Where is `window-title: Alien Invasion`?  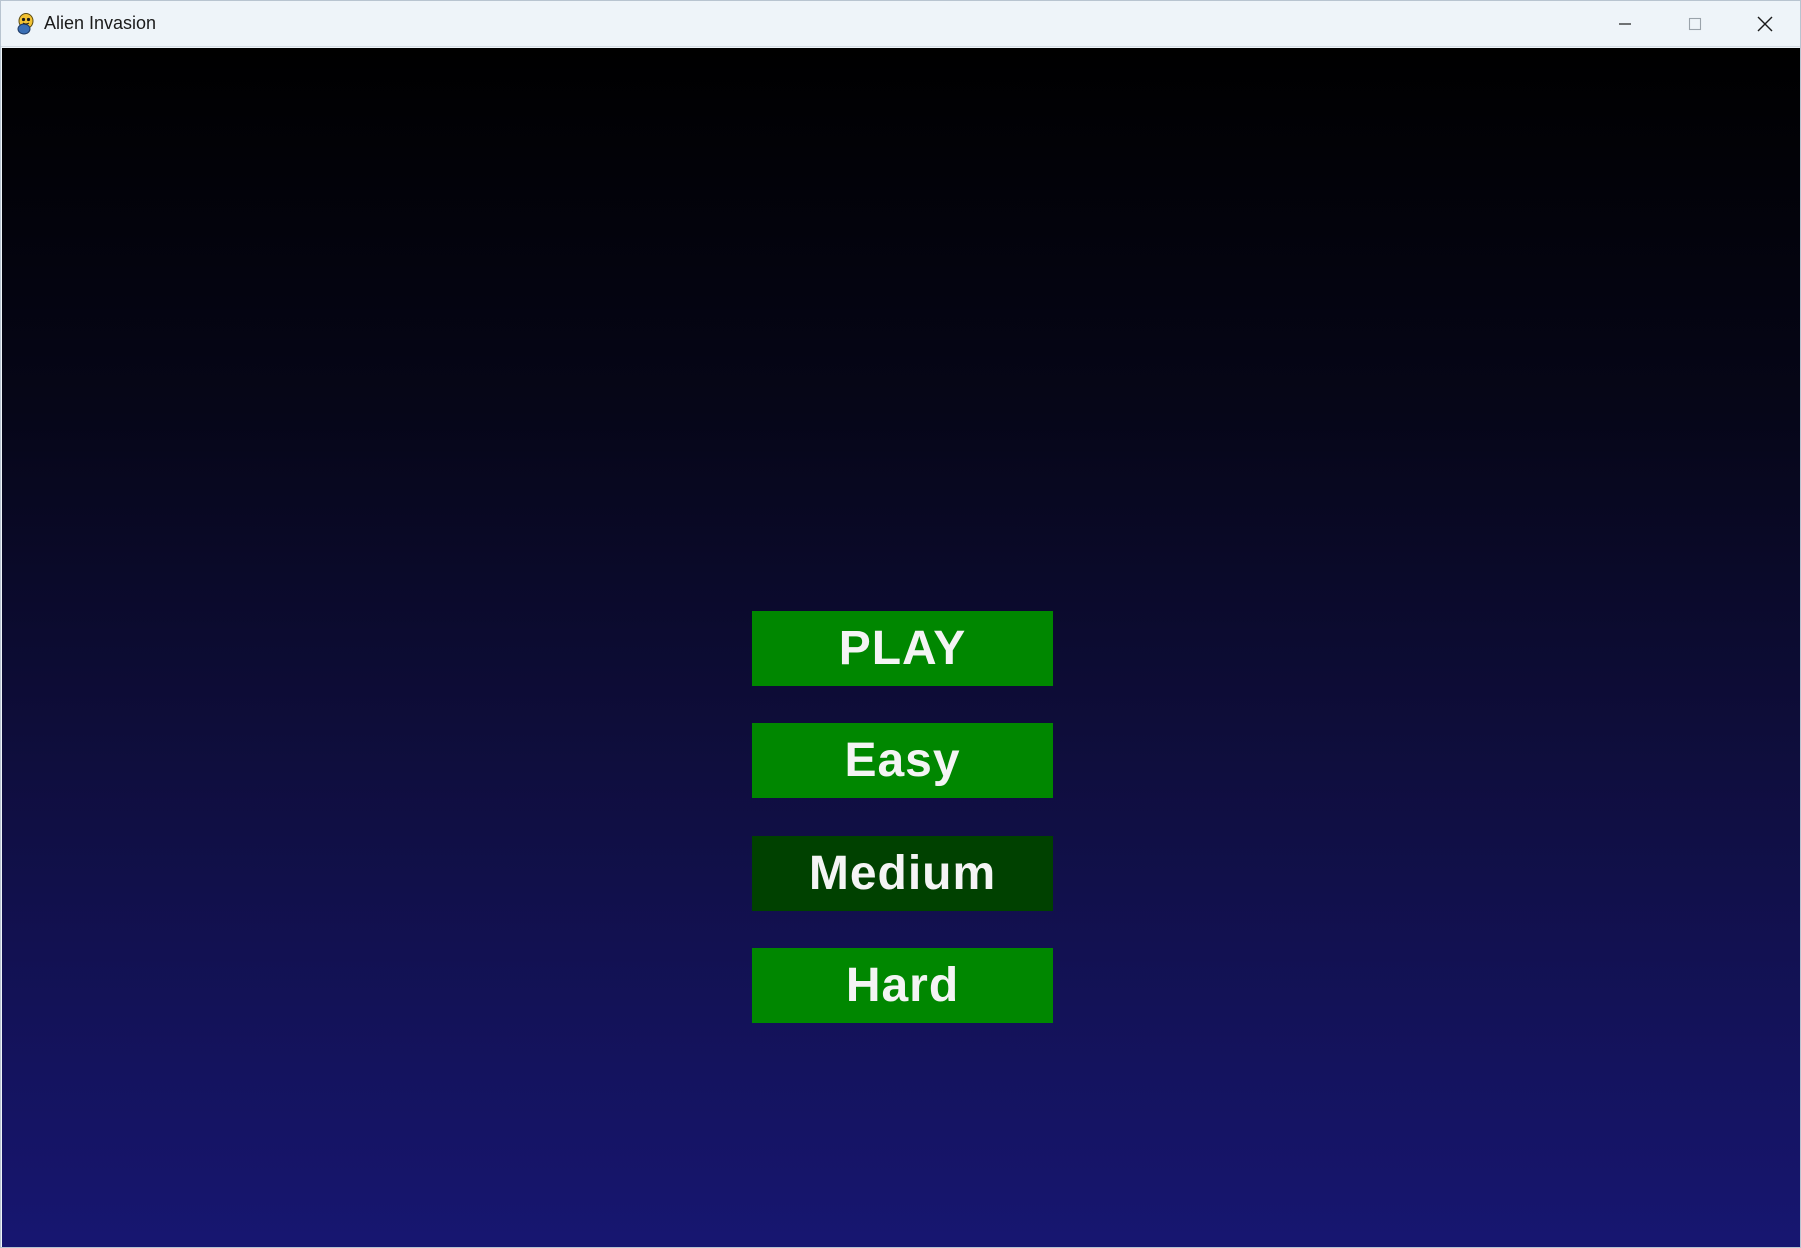 window-title: Alien Invasion is located at coordinates (100, 23).